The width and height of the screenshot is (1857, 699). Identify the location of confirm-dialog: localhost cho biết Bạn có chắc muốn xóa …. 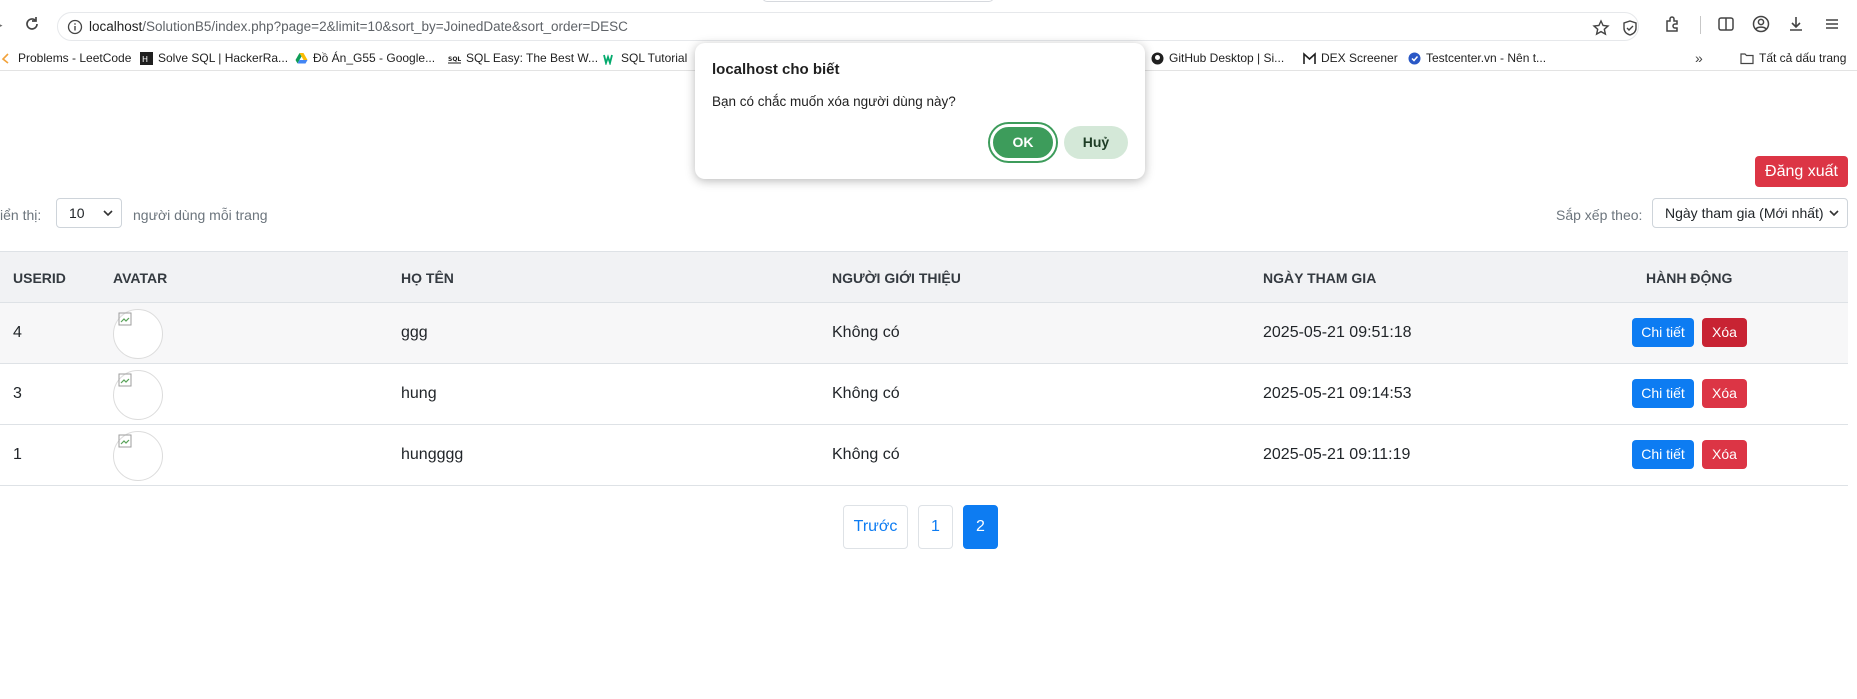
(920, 111).